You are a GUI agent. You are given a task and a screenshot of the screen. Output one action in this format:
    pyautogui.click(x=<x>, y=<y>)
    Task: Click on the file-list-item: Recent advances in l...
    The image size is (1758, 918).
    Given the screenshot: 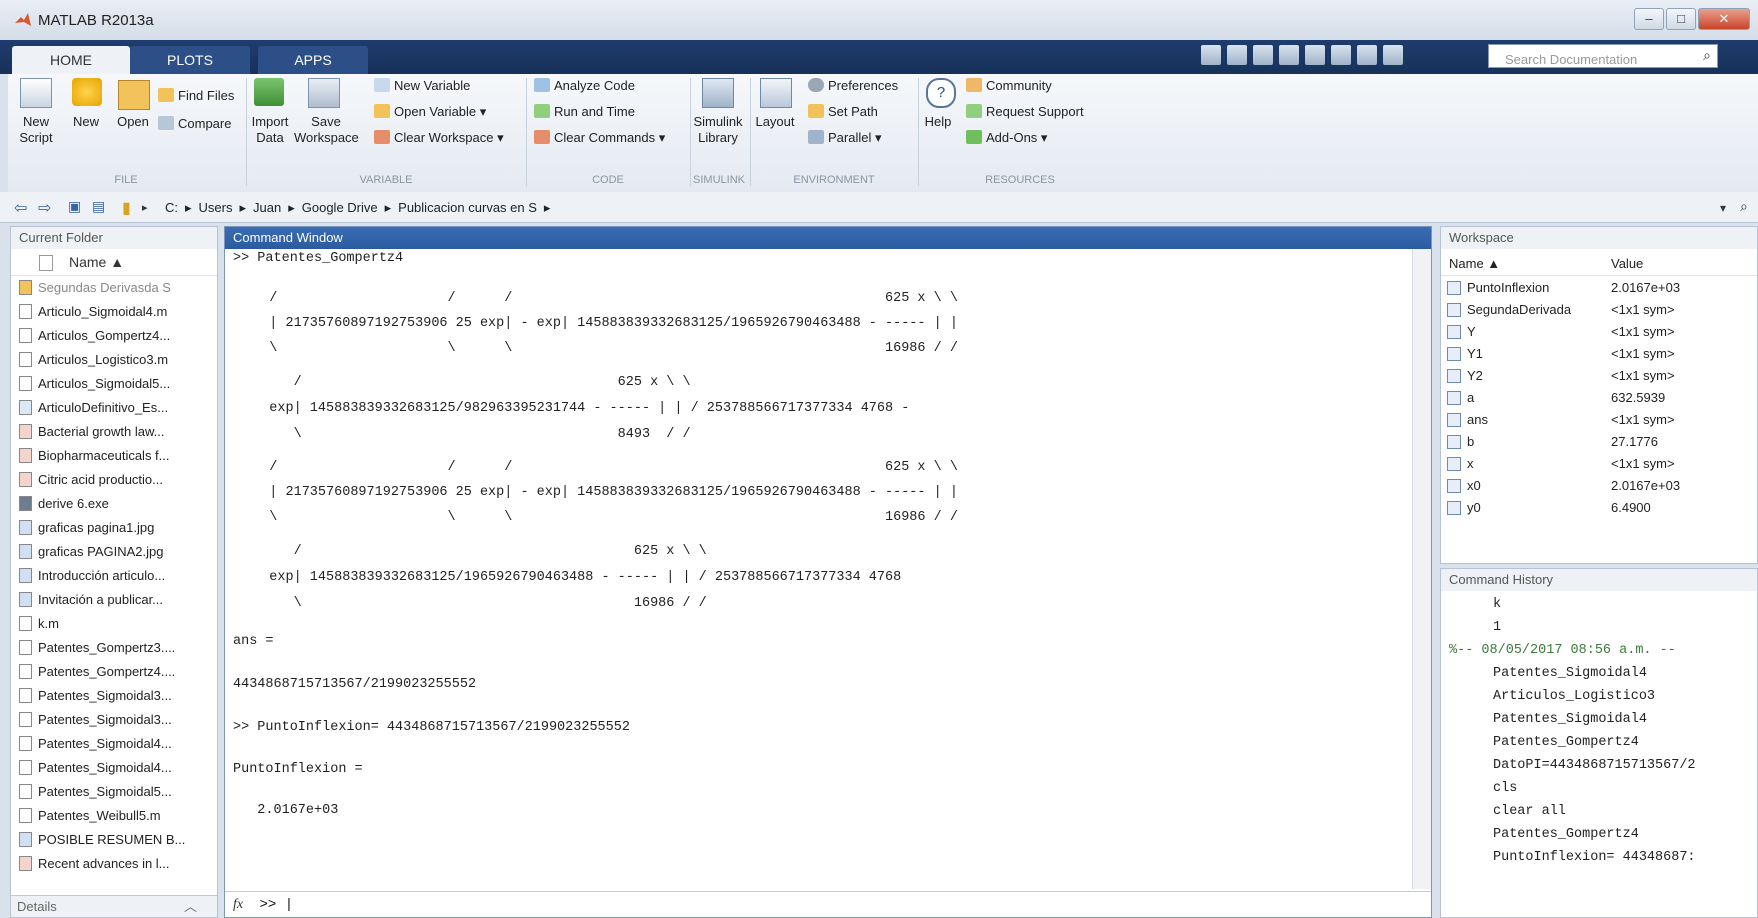 What is the action you would take?
    pyautogui.click(x=94, y=864)
    